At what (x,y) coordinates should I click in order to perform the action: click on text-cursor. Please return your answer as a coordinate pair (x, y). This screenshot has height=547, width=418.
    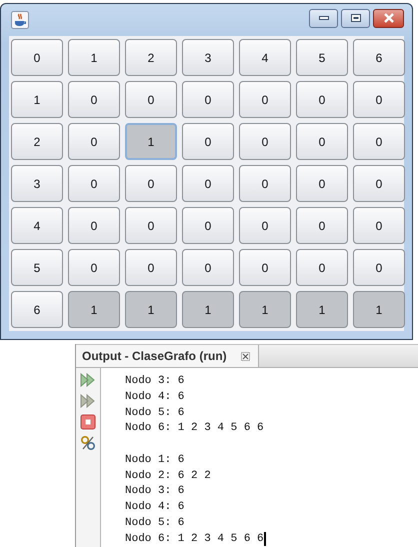
    Looking at the image, I should click on (265, 539).